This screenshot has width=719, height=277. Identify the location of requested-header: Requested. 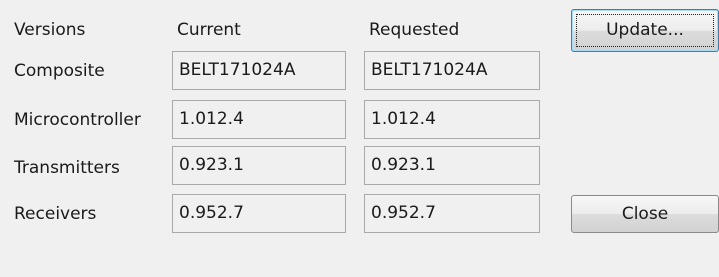
(414, 30).